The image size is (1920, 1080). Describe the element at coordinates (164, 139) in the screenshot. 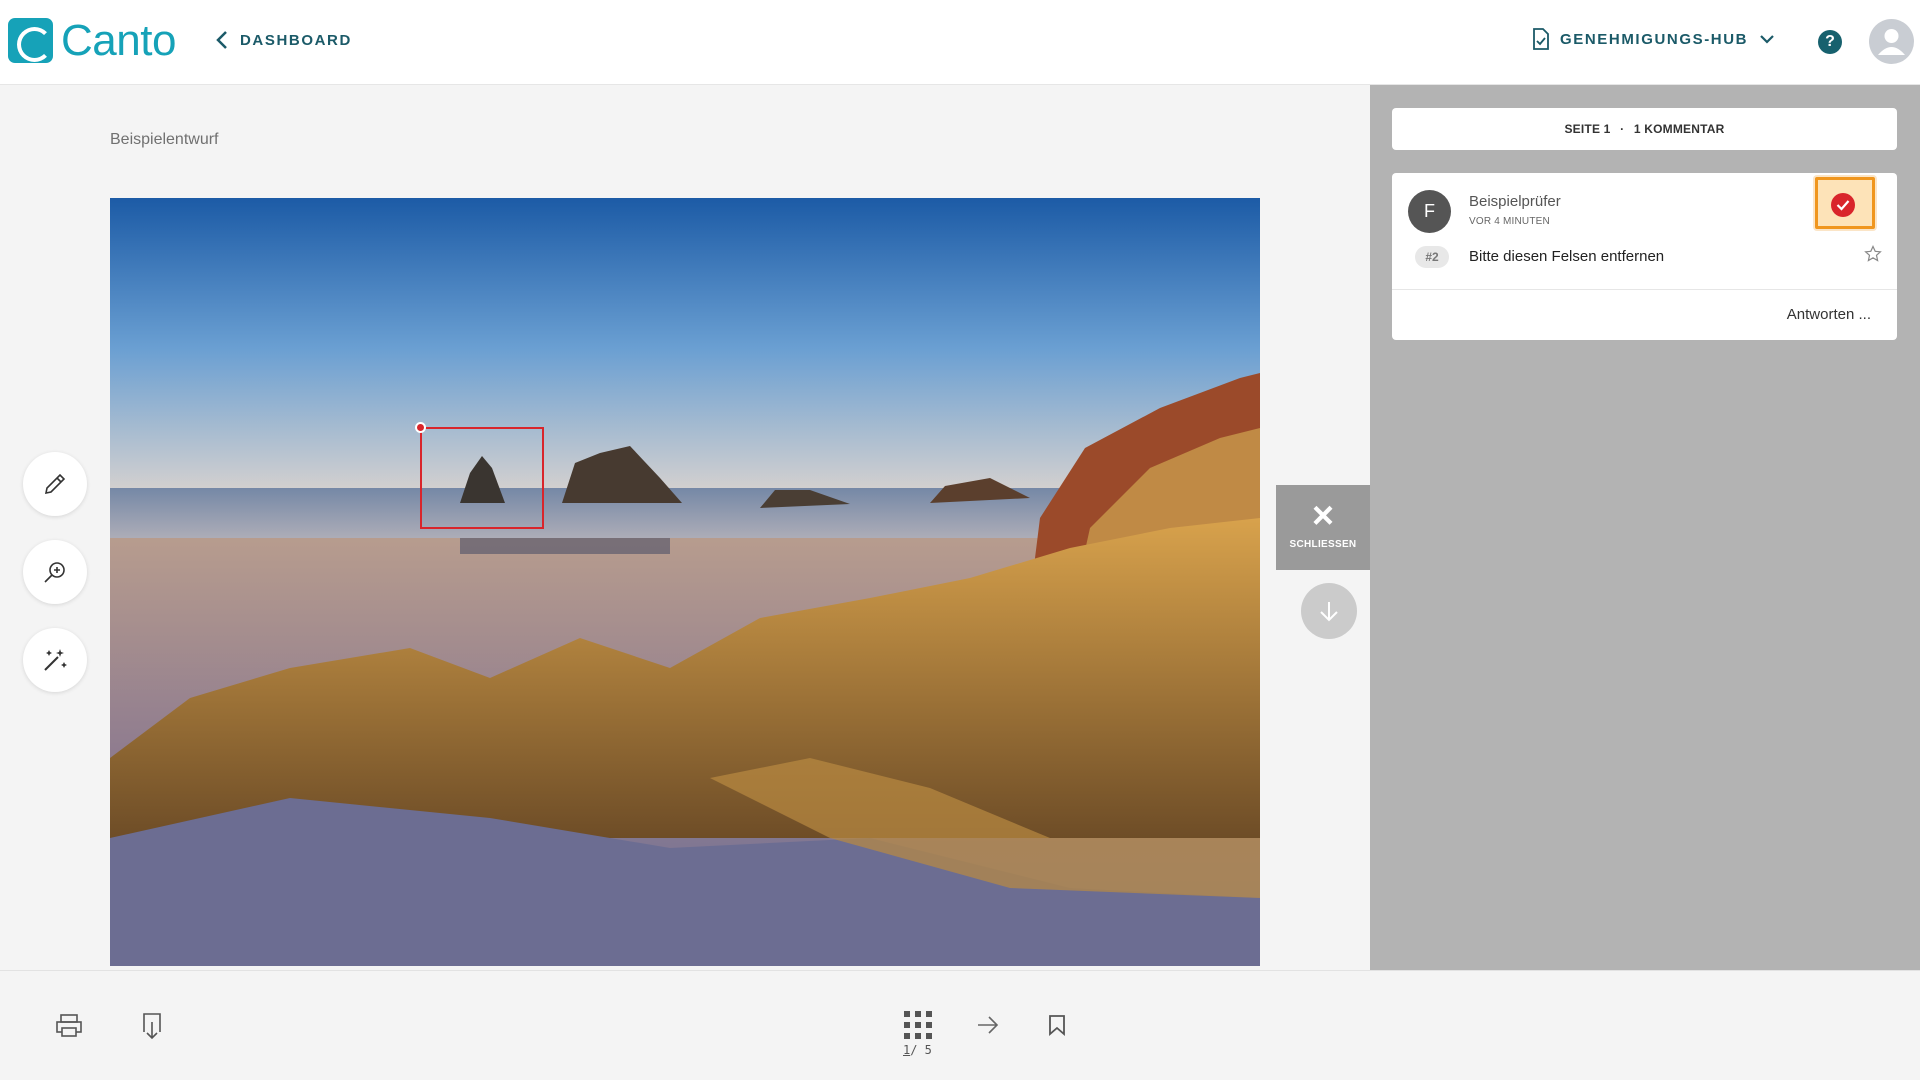

I see `draft-title: Beispielentwurf` at that location.